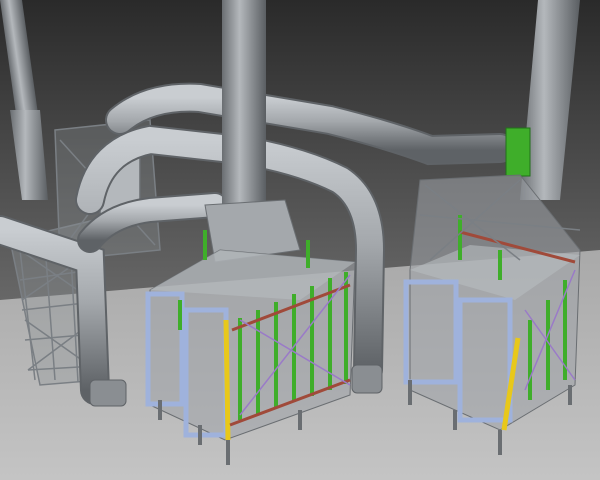 This screenshot has width=600, height=480. I want to click on yellow-column, so click(227, 380).